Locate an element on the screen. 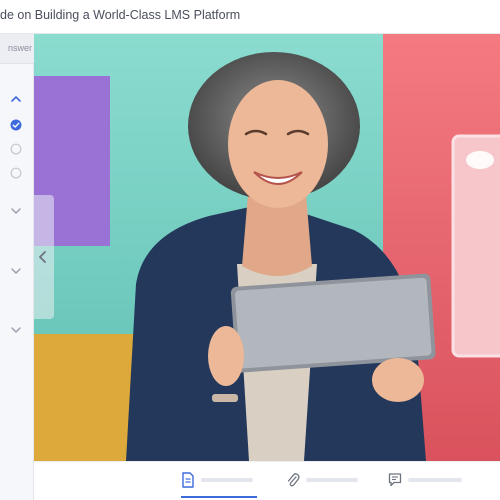  check-circle-icon is located at coordinates (16, 125).